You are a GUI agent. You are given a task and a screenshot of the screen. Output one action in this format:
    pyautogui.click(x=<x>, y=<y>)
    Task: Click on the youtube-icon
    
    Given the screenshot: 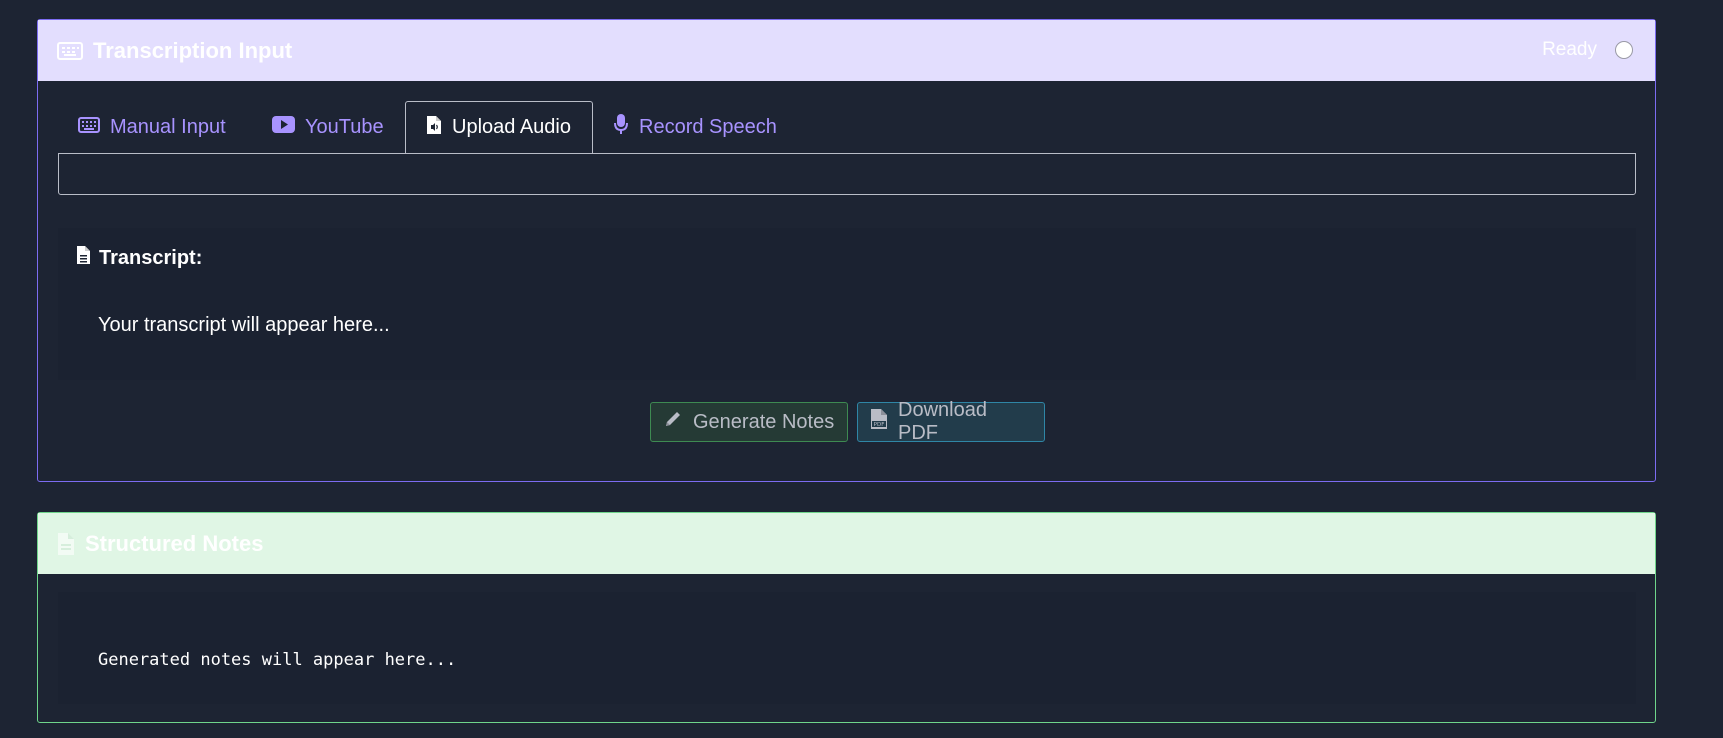 What is the action you would take?
    pyautogui.click(x=283, y=127)
    